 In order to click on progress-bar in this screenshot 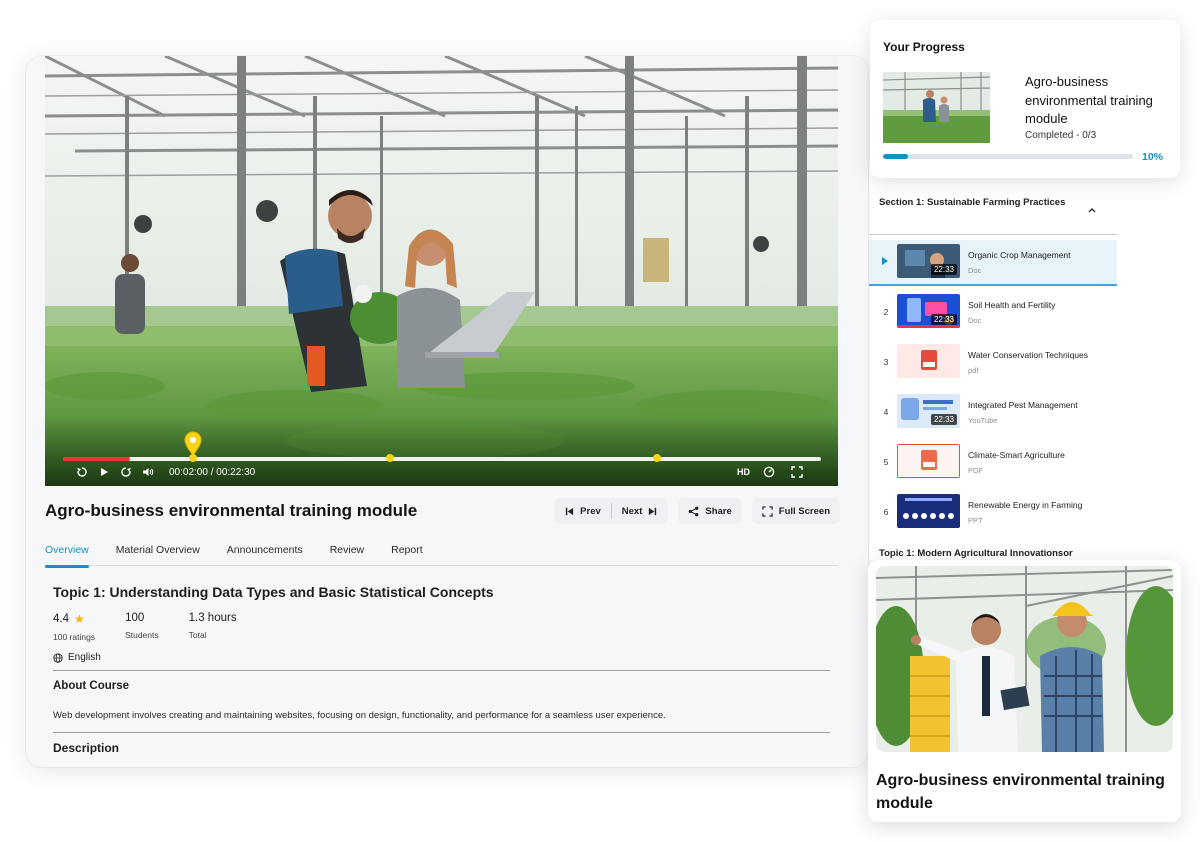, I will do `click(1008, 156)`.